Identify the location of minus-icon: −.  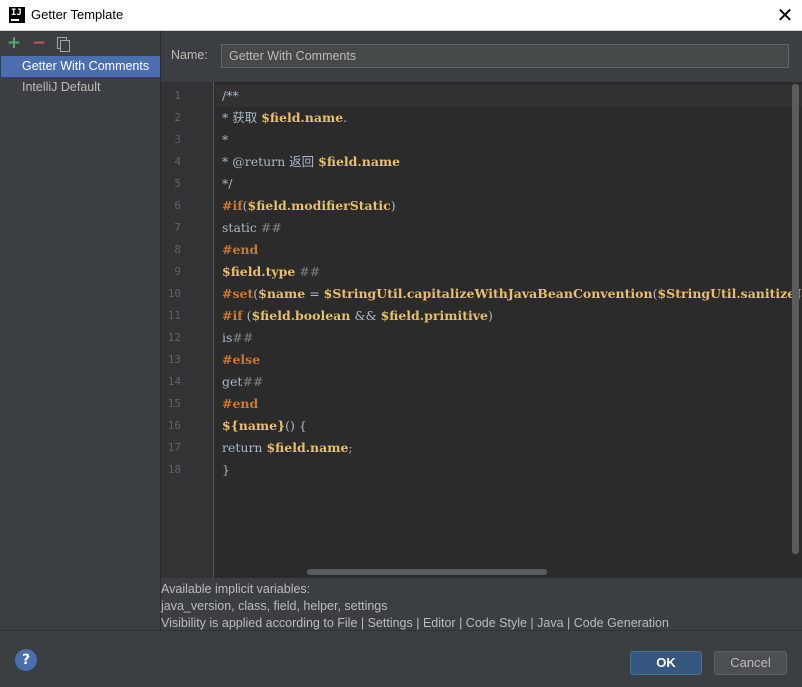
(39, 43).